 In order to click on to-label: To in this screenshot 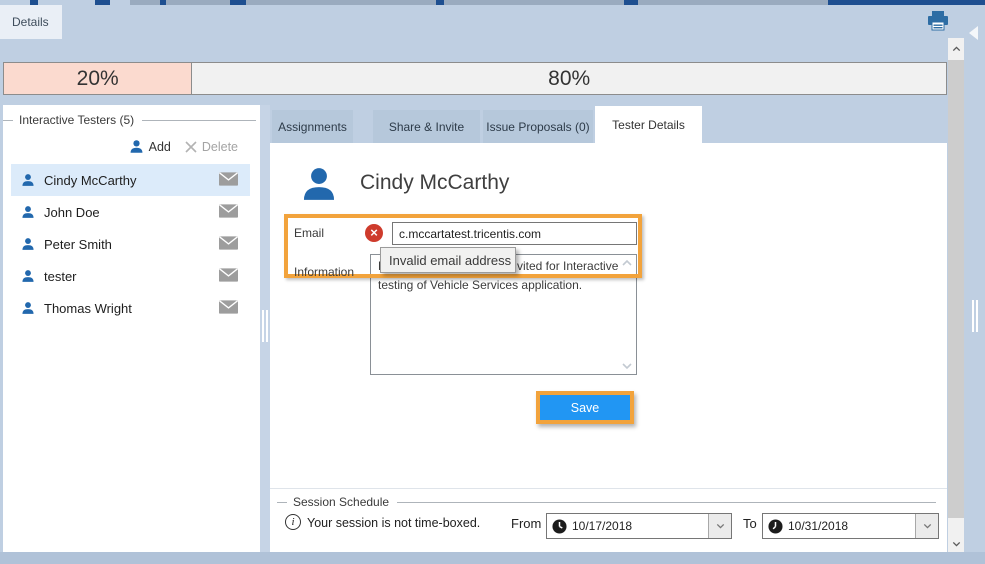, I will do `click(750, 523)`.